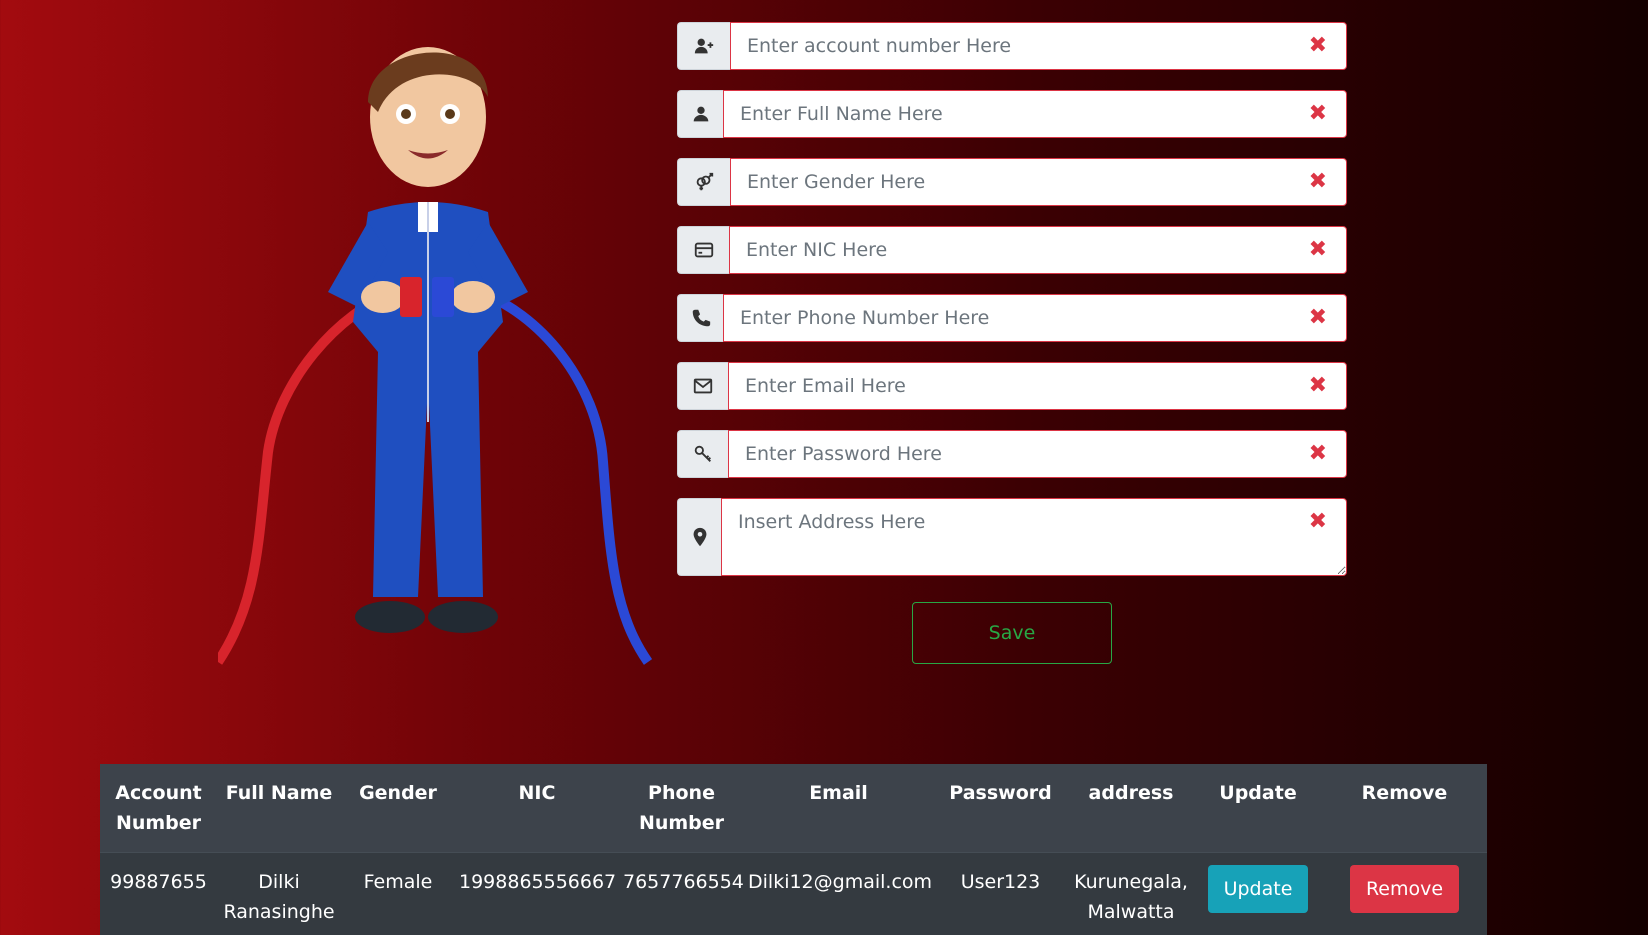 The image size is (1648, 935). I want to click on clear-nic-icon: ✖, so click(1318, 250).